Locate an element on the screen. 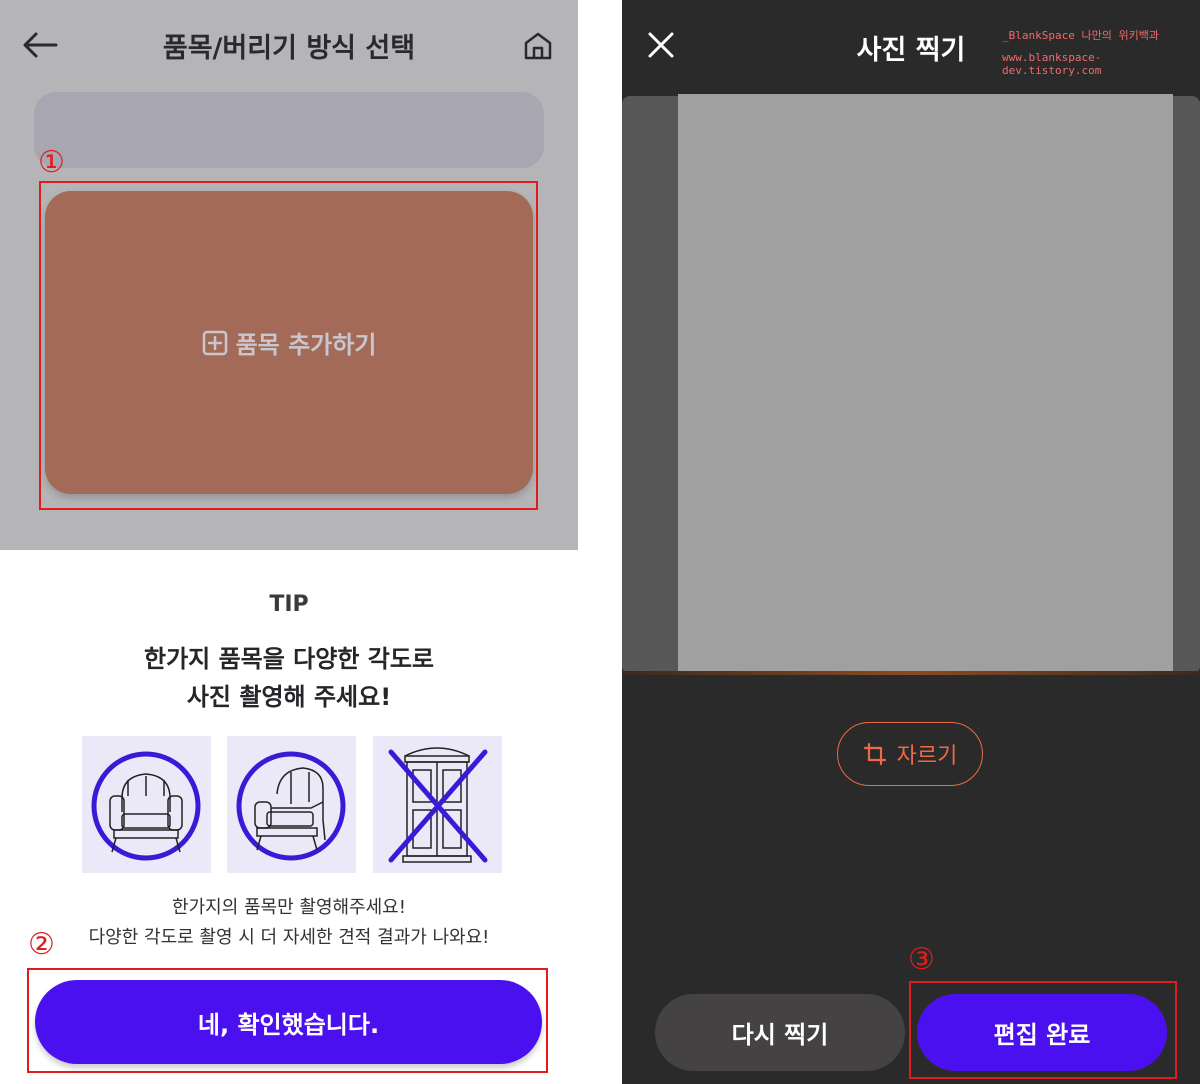 Image resolution: width=1200 pixels, height=1084 pixels. tip-desc-line1: 한가지의 품목만 촬영해주세요! is located at coordinates (289, 907).